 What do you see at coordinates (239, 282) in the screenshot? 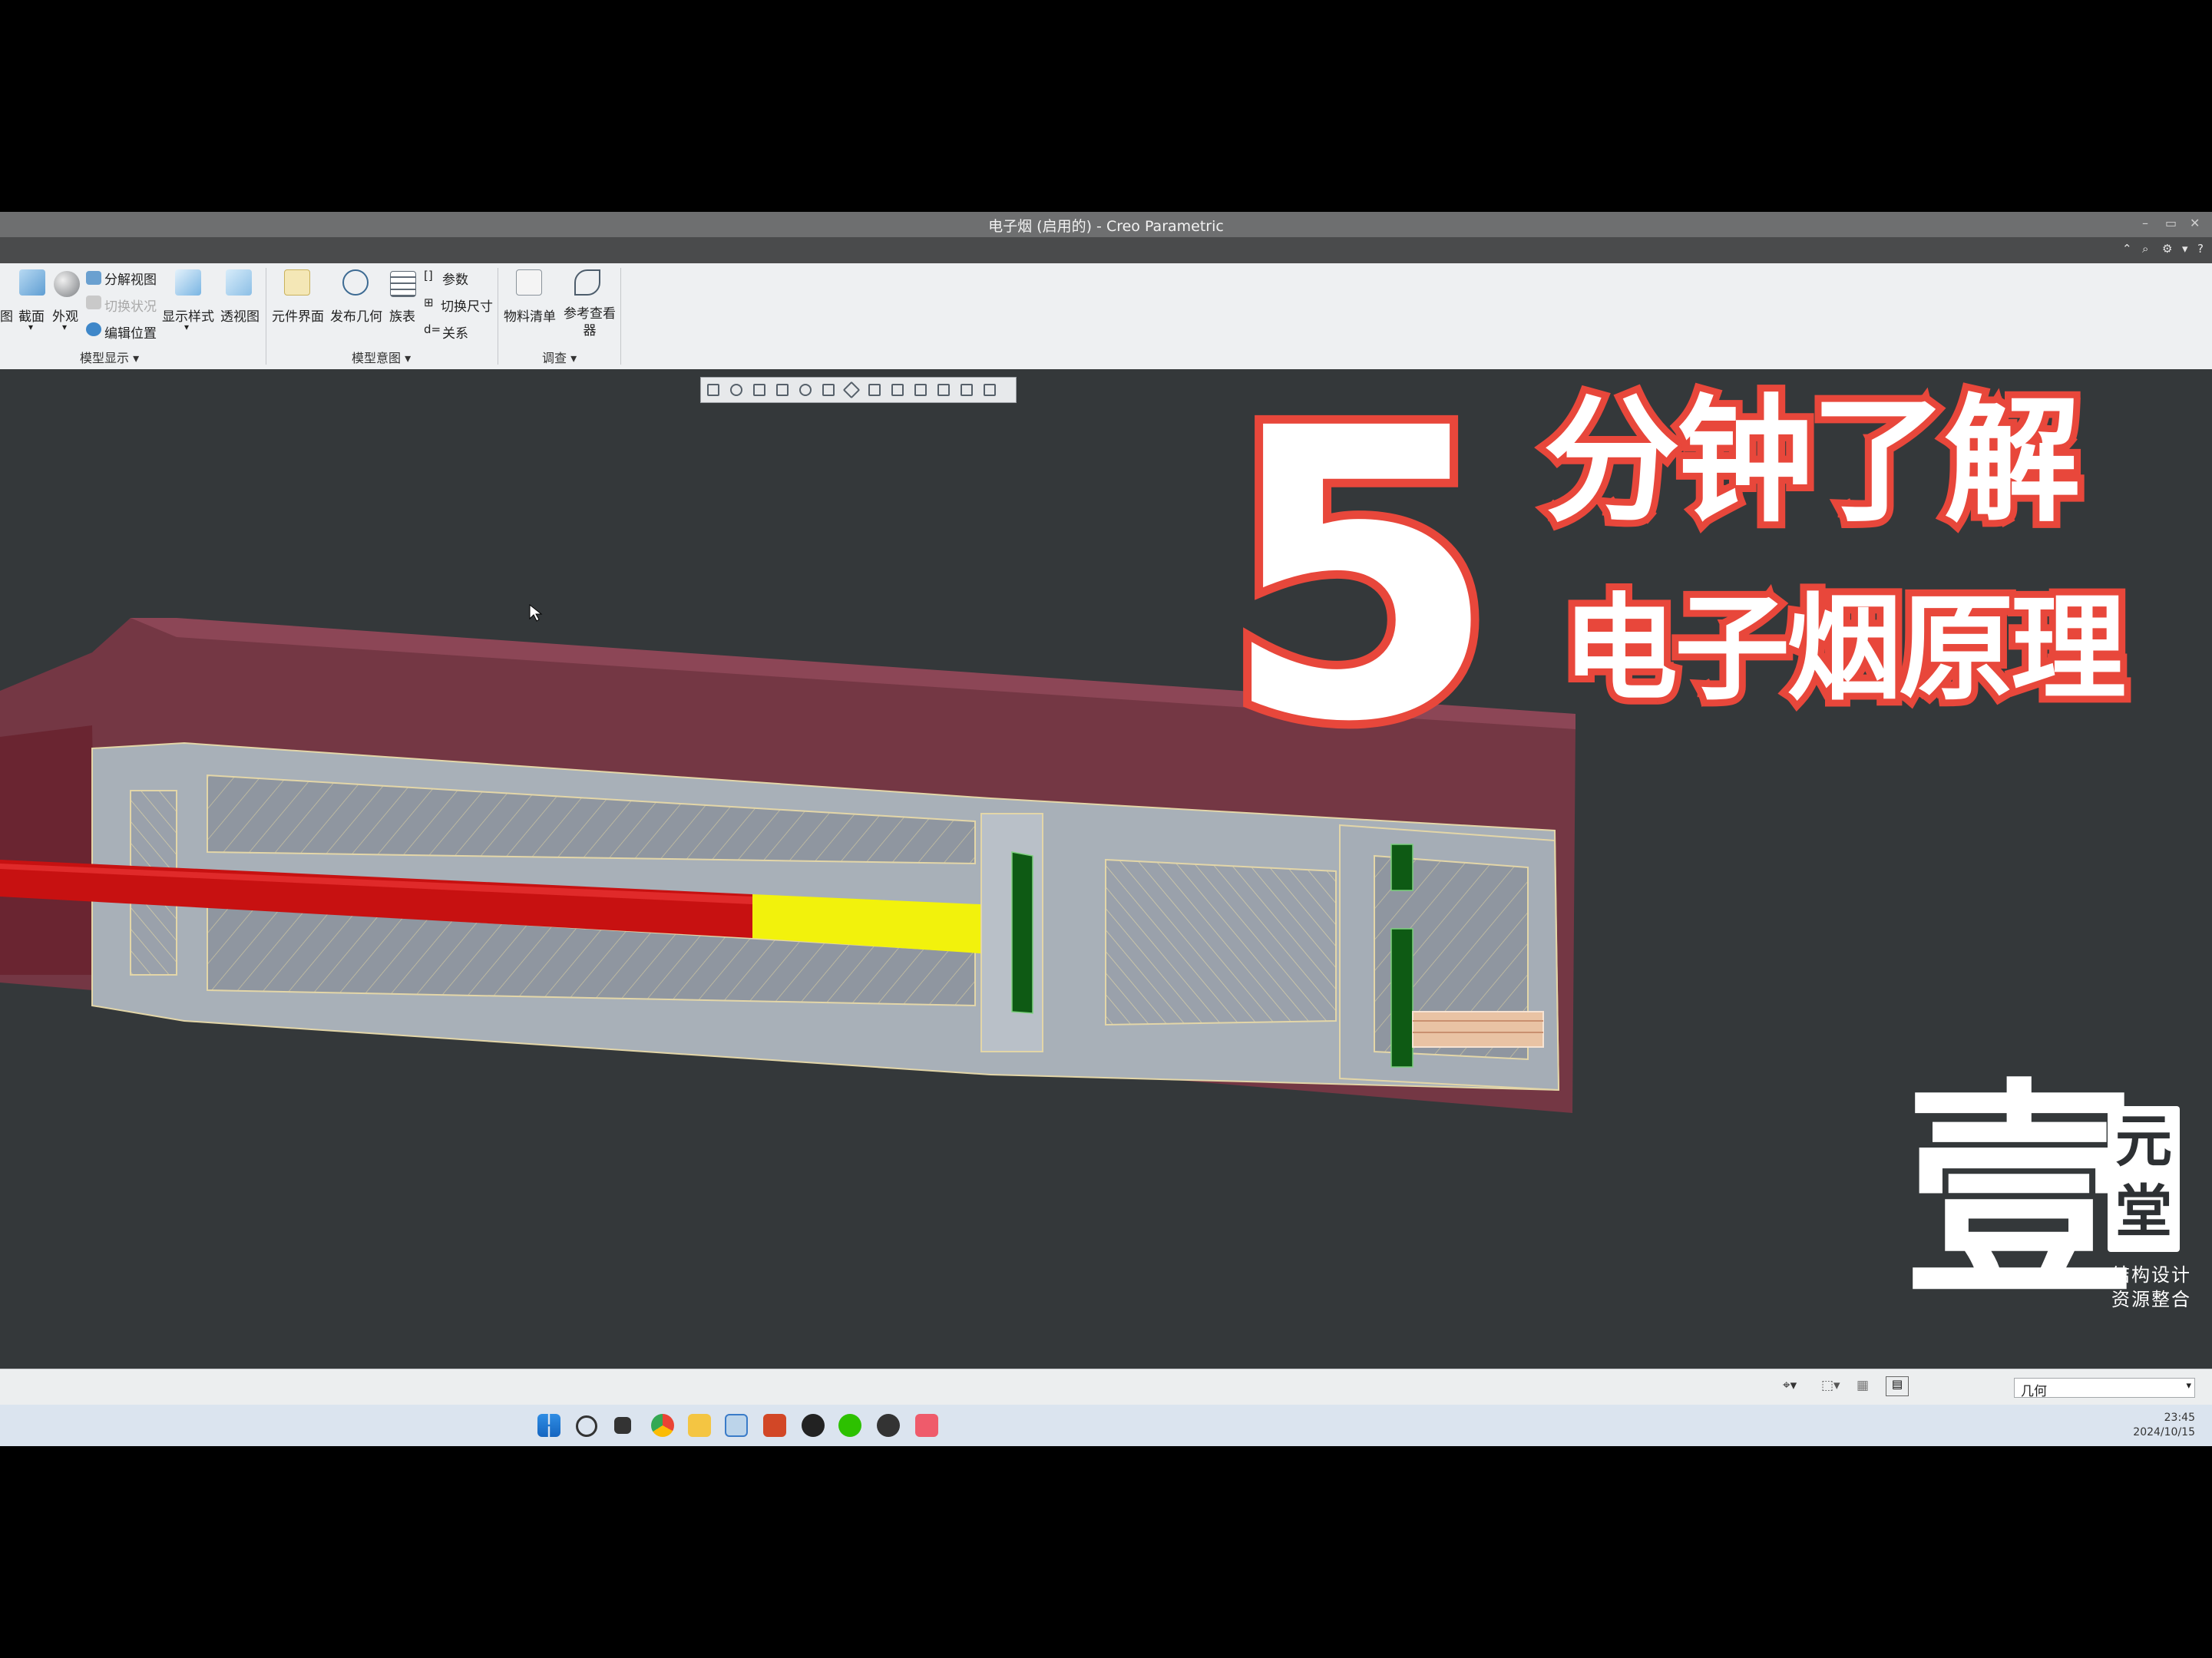
I see `perspective-icon` at bounding box center [239, 282].